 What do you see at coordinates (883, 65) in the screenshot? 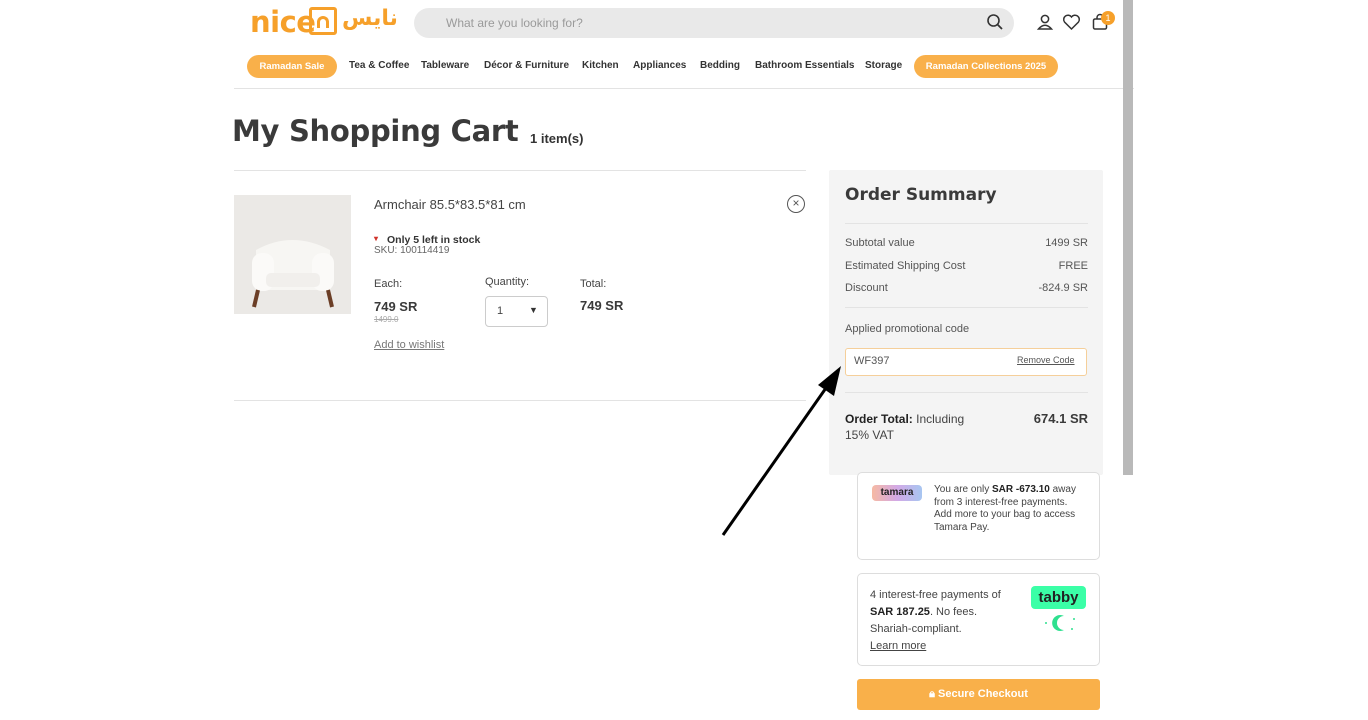
I see `nav-storage: Storage` at bounding box center [883, 65].